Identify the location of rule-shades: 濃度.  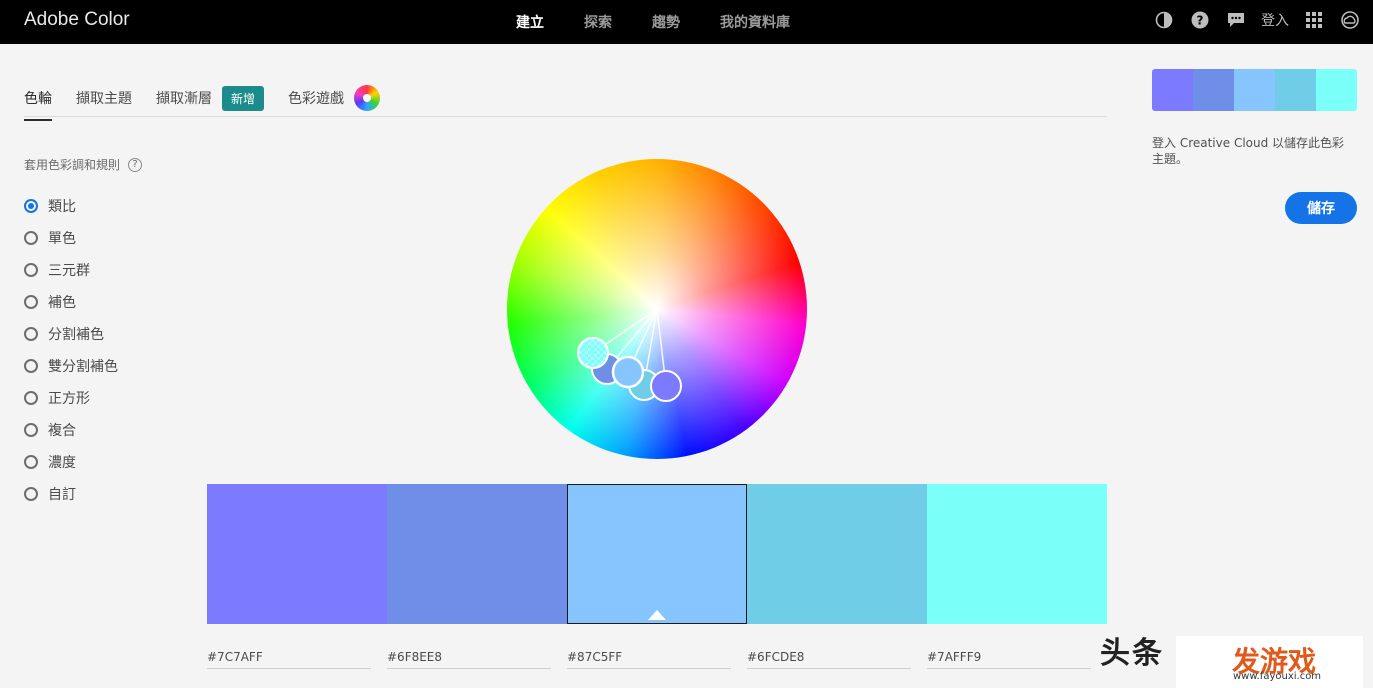
(71, 462).